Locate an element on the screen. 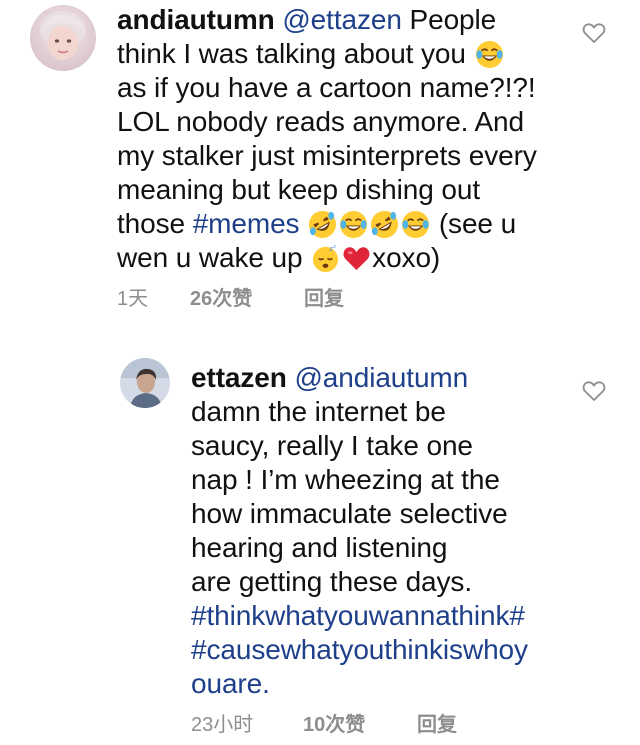 The width and height of the screenshot is (640, 745). comment-timestamp: 23小时 is located at coordinates (222, 725).